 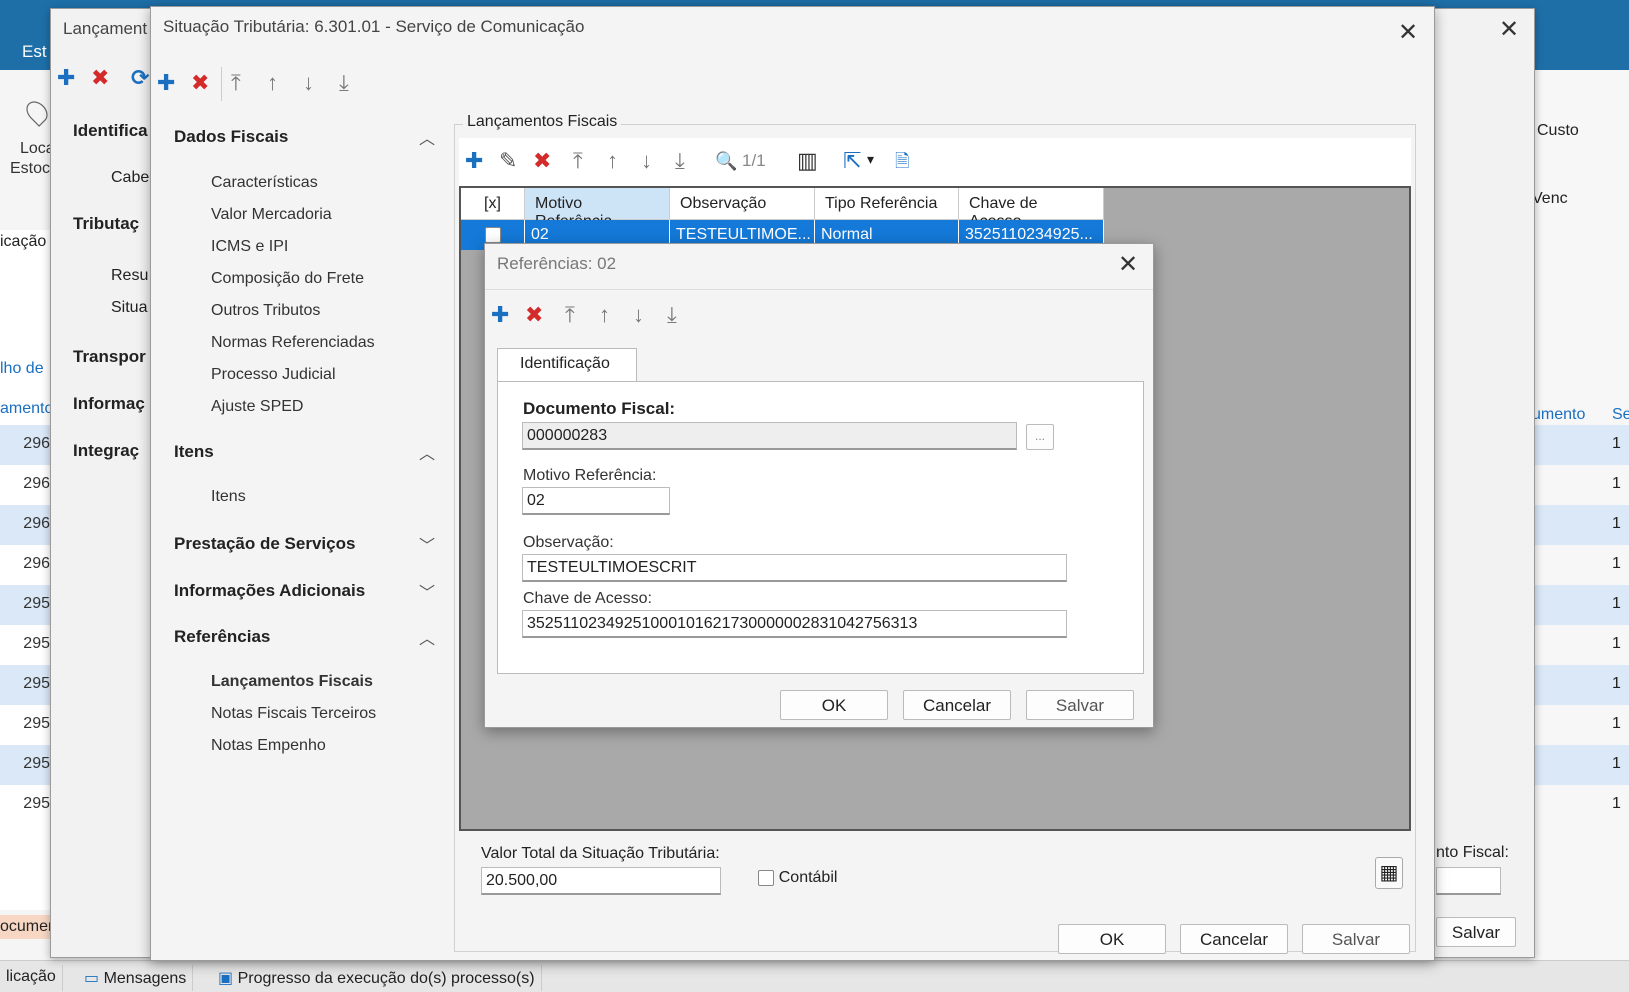 What do you see at coordinates (534, 315) in the screenshot?
I see `dialog-delete-icon: ✖` at bounding box center [534, 315].